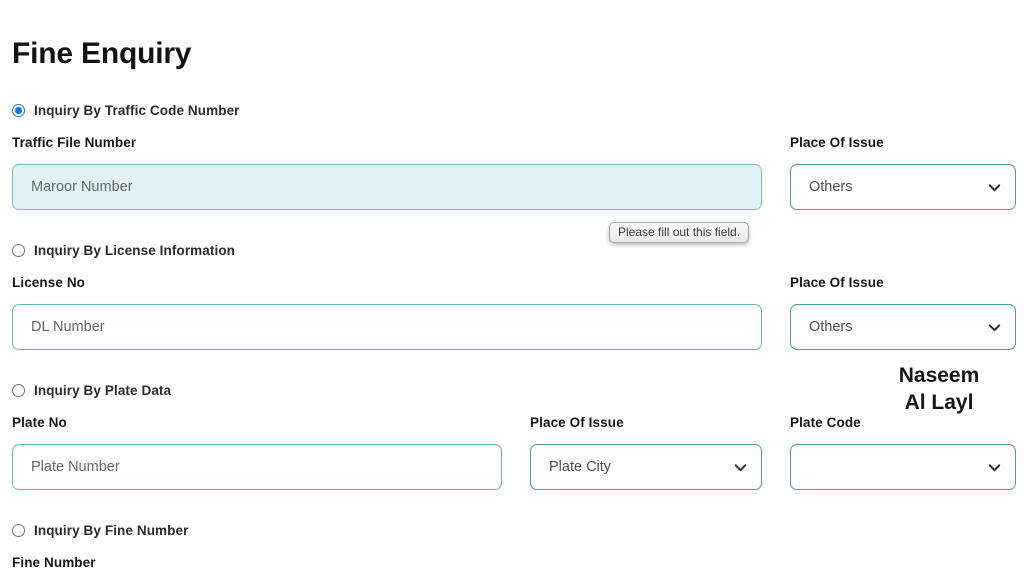 The height and width of the screenshot is (576, 1024). I want to click on label-place-of-issue-traffic: Place Of Issue, so click(837, 142).